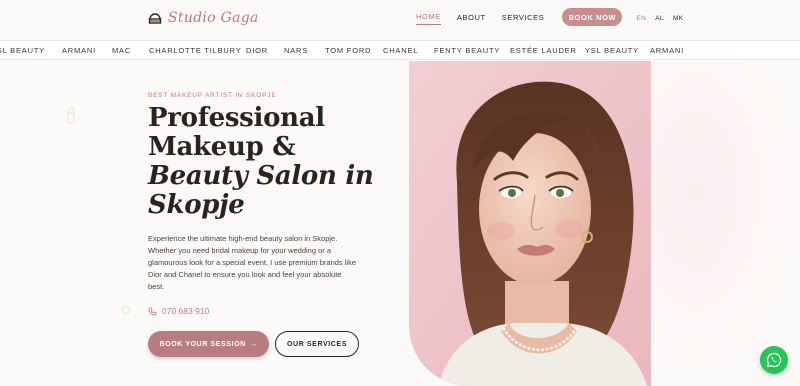 This screenshot has height=386, width=800. Describe the element at coordinates (592, 17) in the screenshot. I see `book-now-button: BOOK NOW` at that location.